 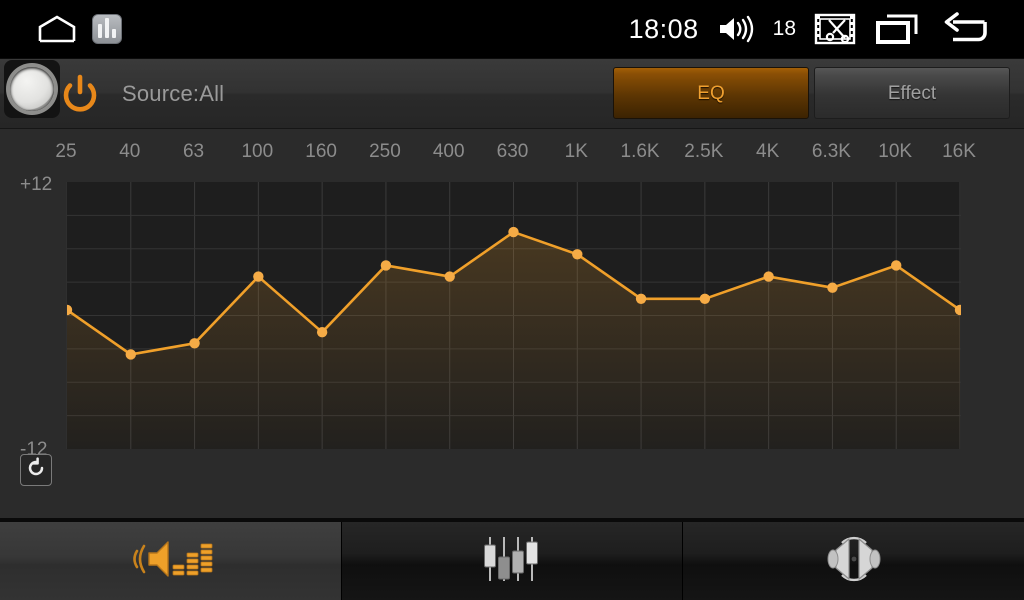 I want to click on eq-band-handle-6.3k, so click(x=832, y=287).